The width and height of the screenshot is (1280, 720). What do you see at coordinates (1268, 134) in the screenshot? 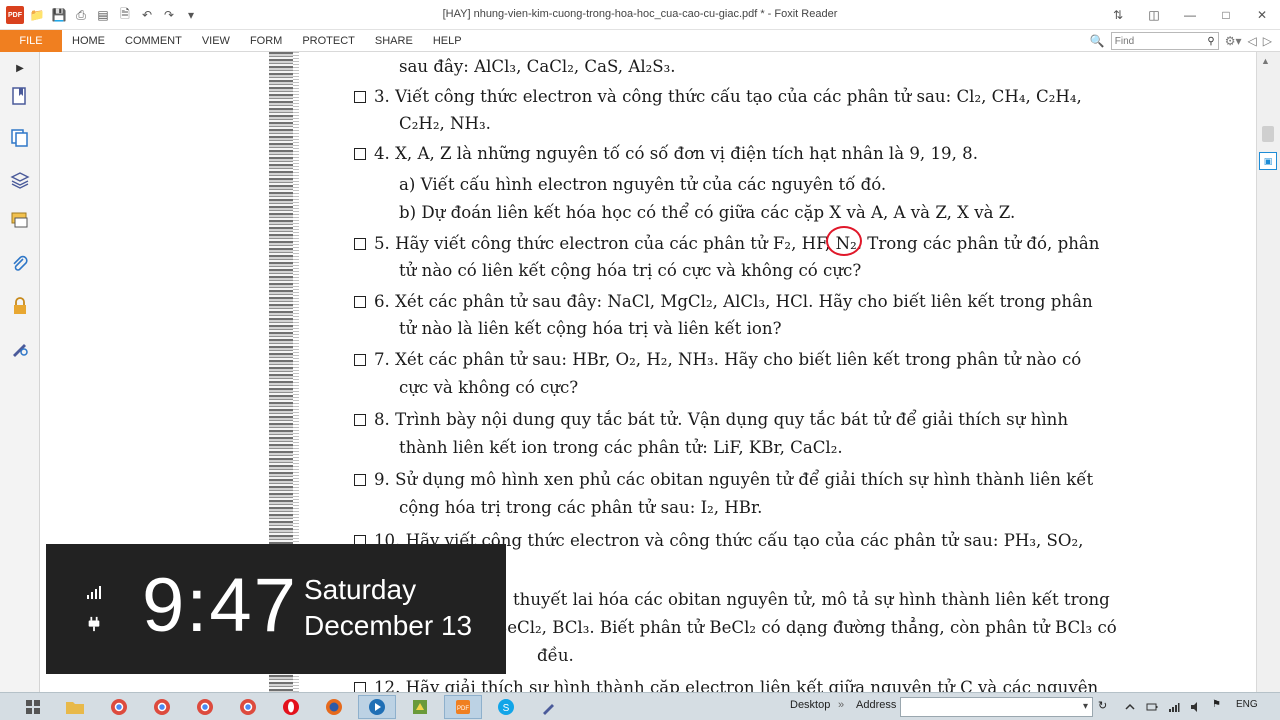
I see `scroll-thumb` at bounding box center [1268, 134].